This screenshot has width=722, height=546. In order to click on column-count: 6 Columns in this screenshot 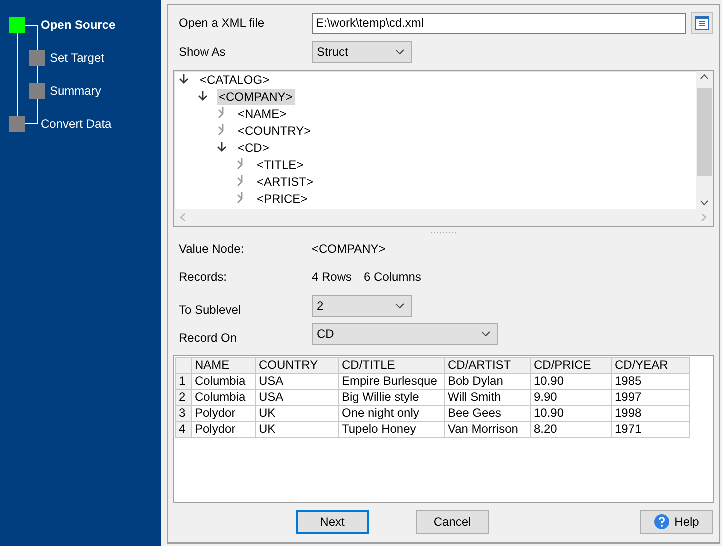, I will do `click(393, 277)`.